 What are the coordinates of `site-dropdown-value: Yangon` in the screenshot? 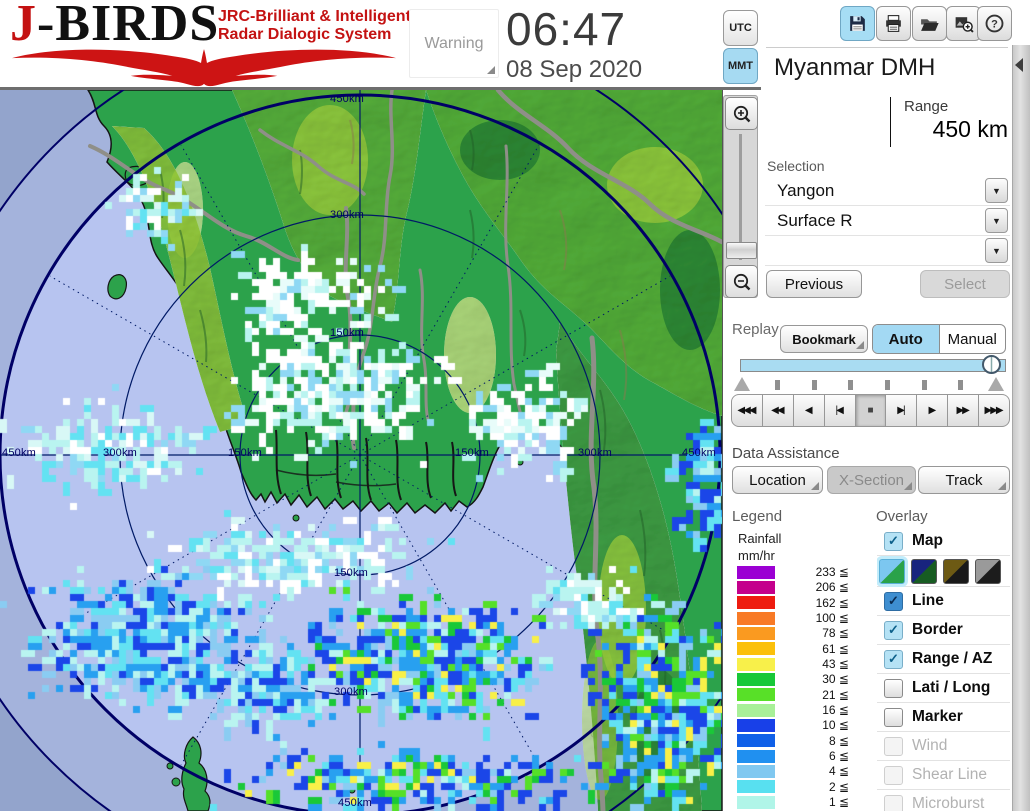 It's located at (806, 190).